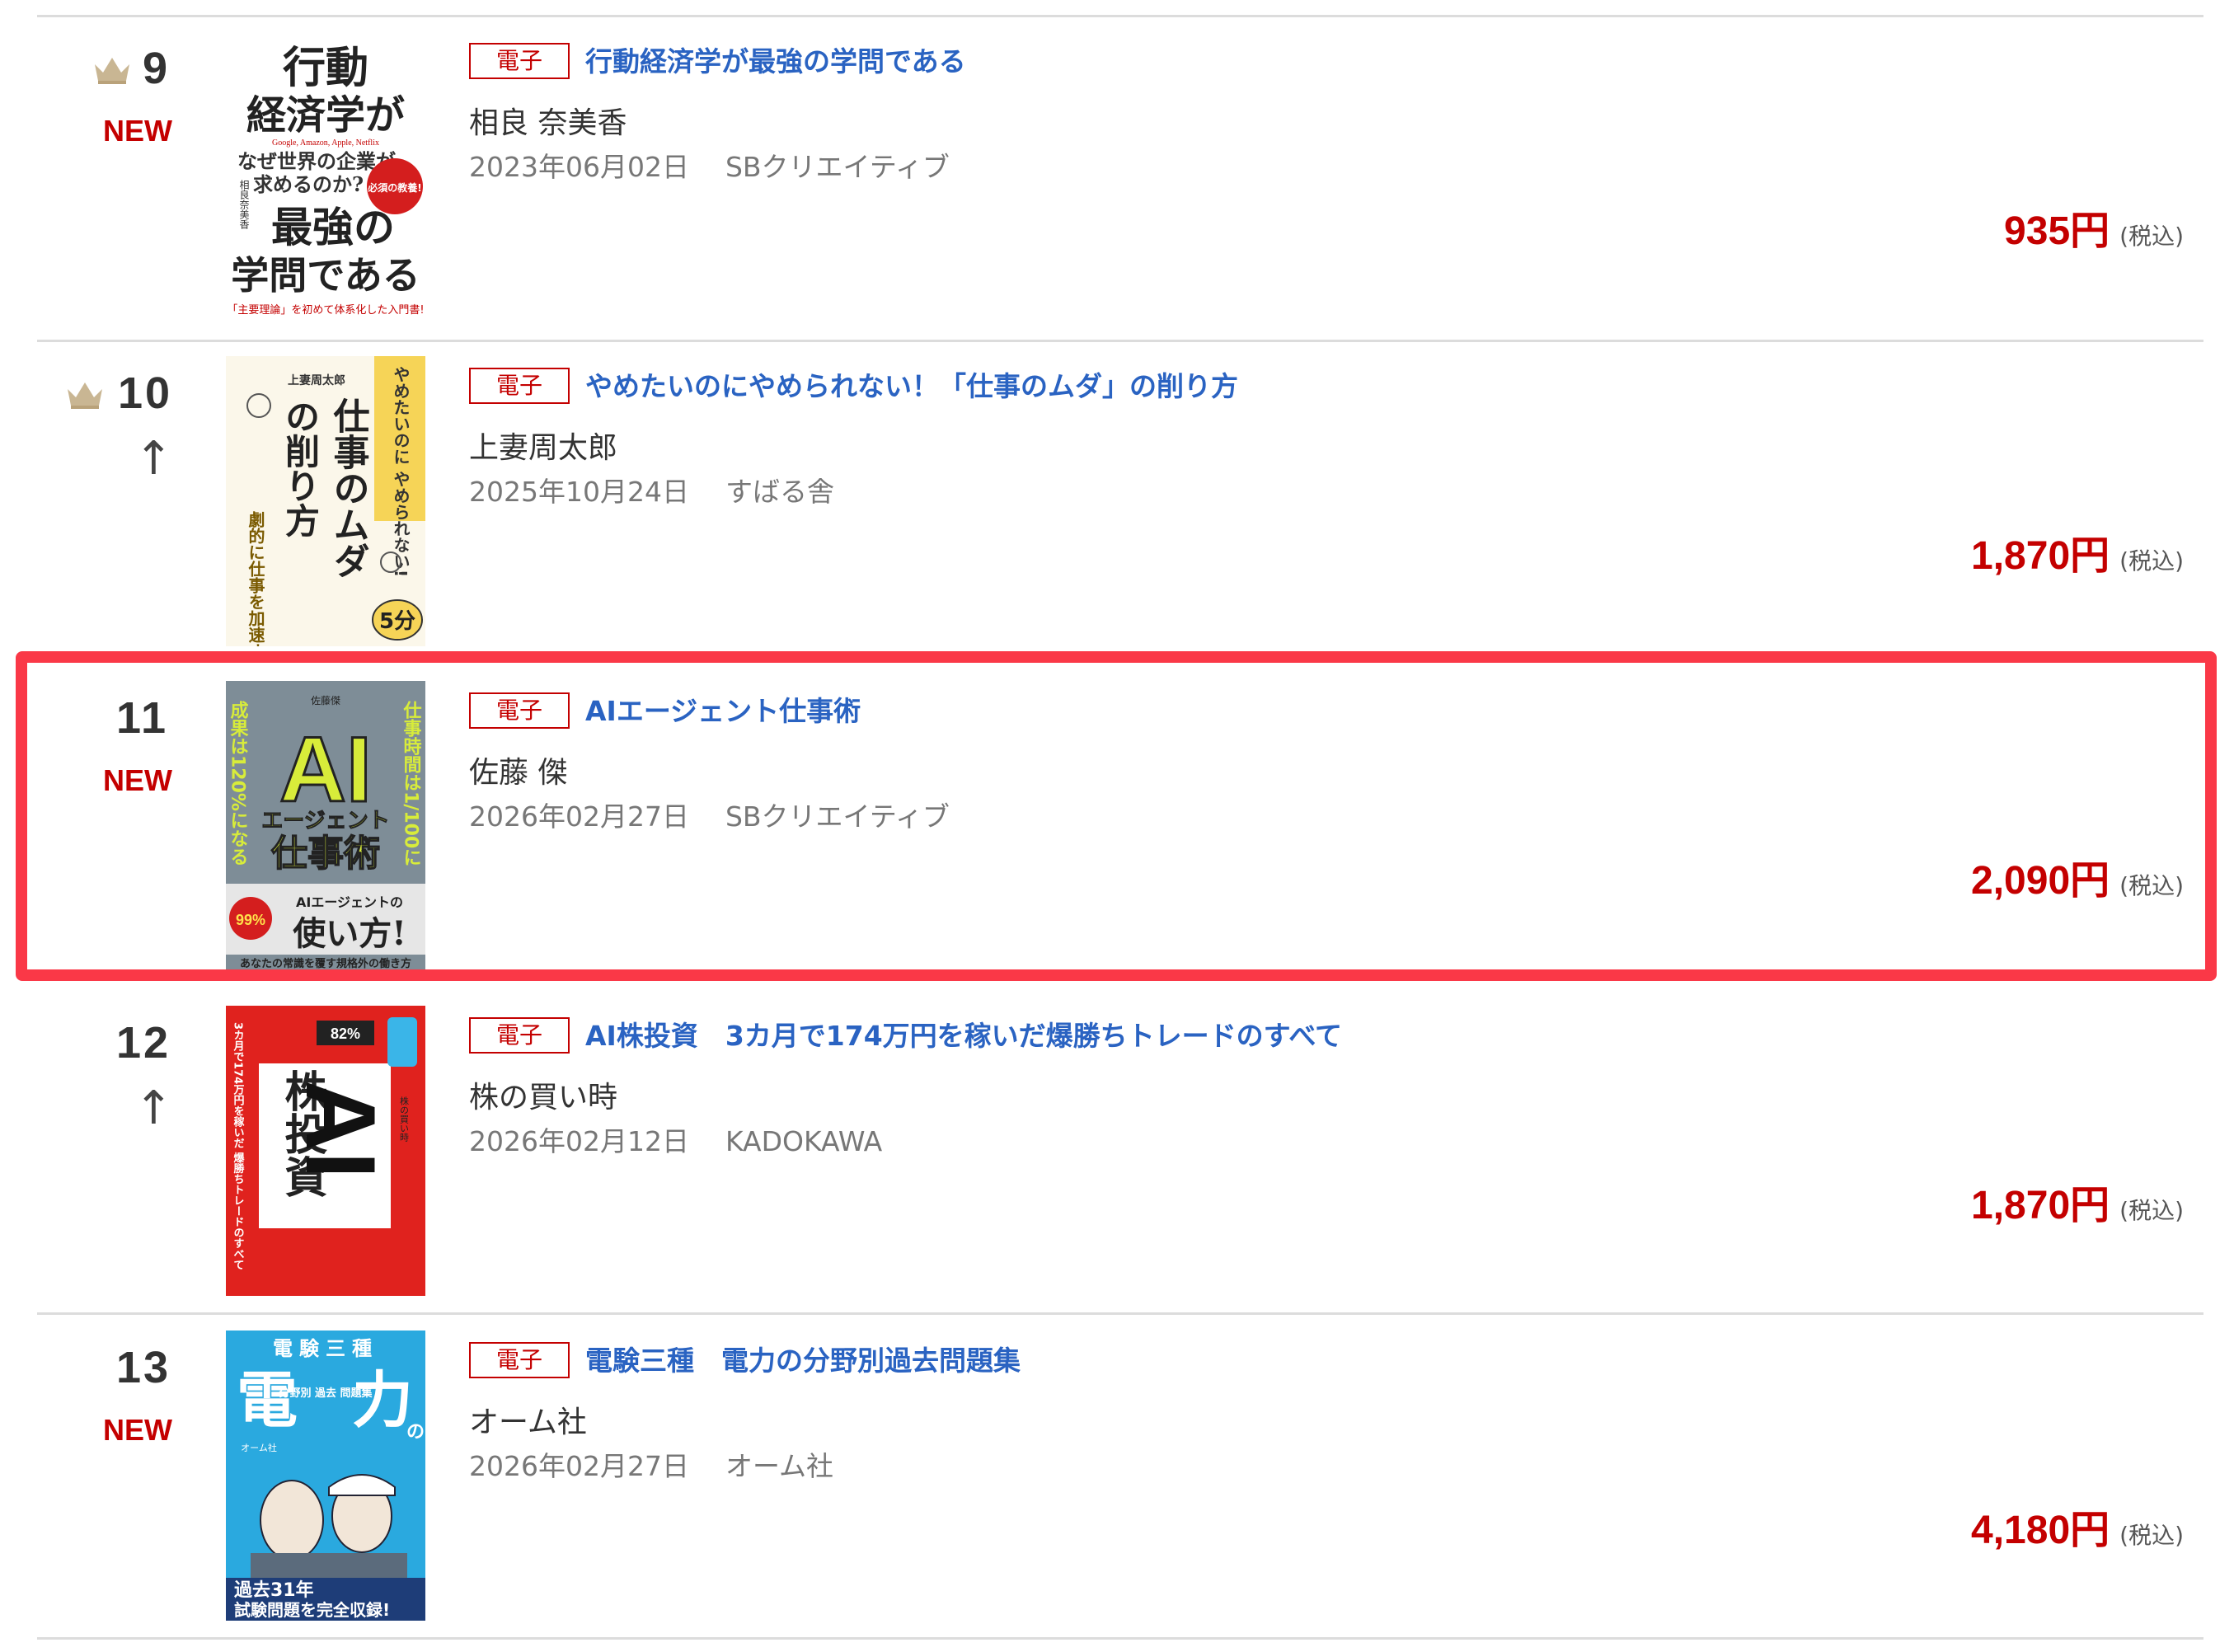  I want to click on book-meta: 2023年06月02日 SBクリエイティブ, so click(710, 165).